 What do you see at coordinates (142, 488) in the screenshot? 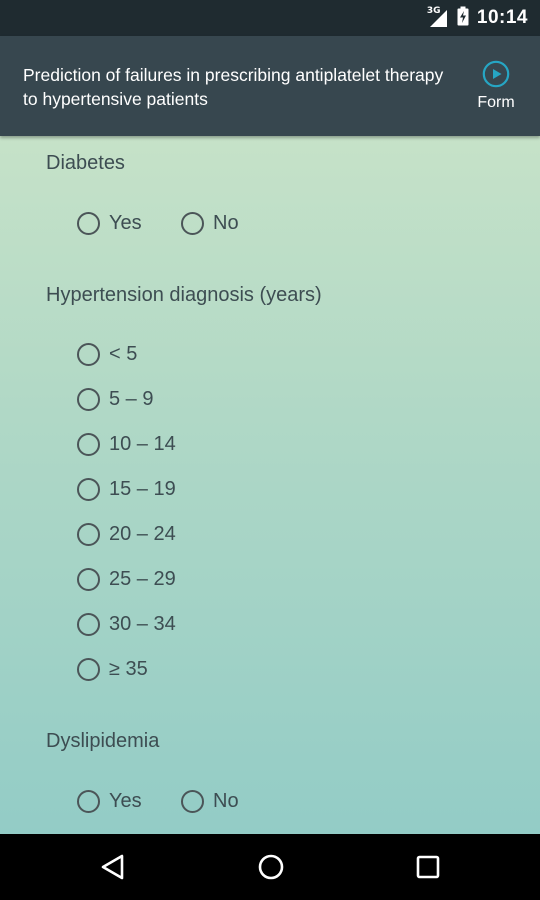
I see `radio-label: 15 – 19` at bounding box center [142, 488].